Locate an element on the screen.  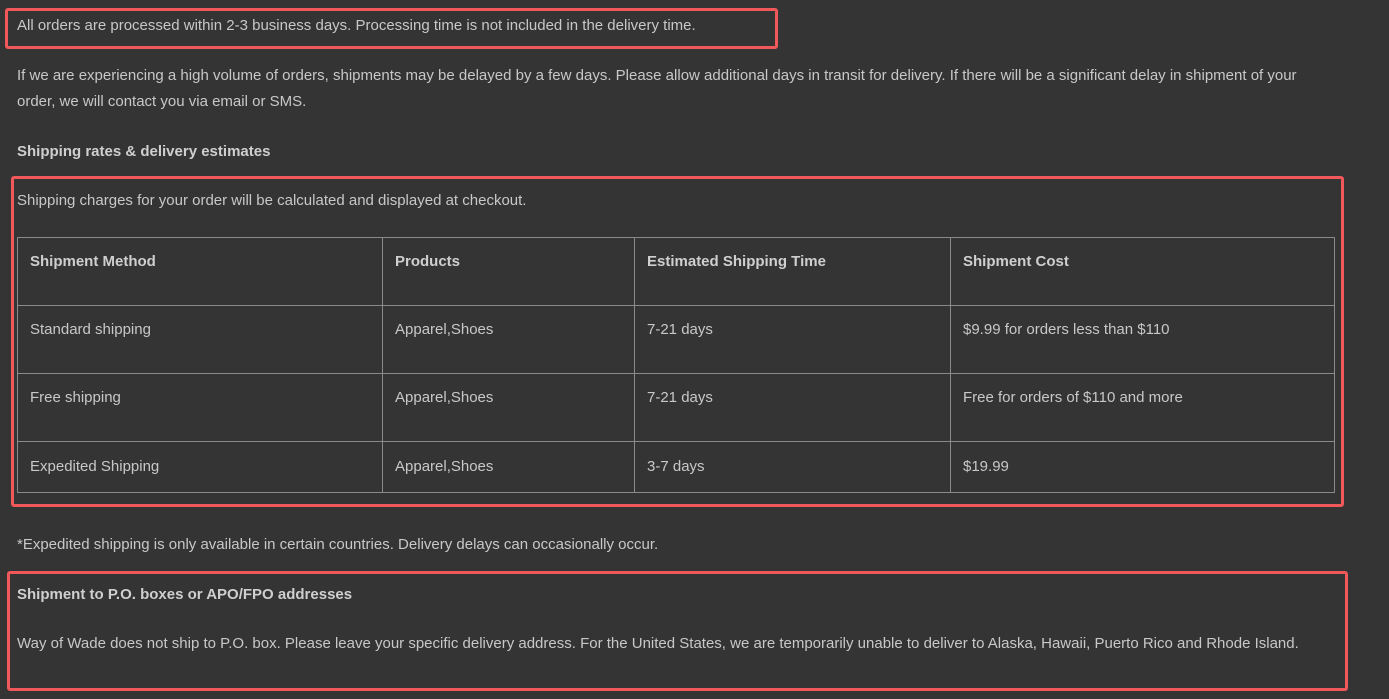
header-shipment-method: Shipment Method is located at coordinates (200, 271).